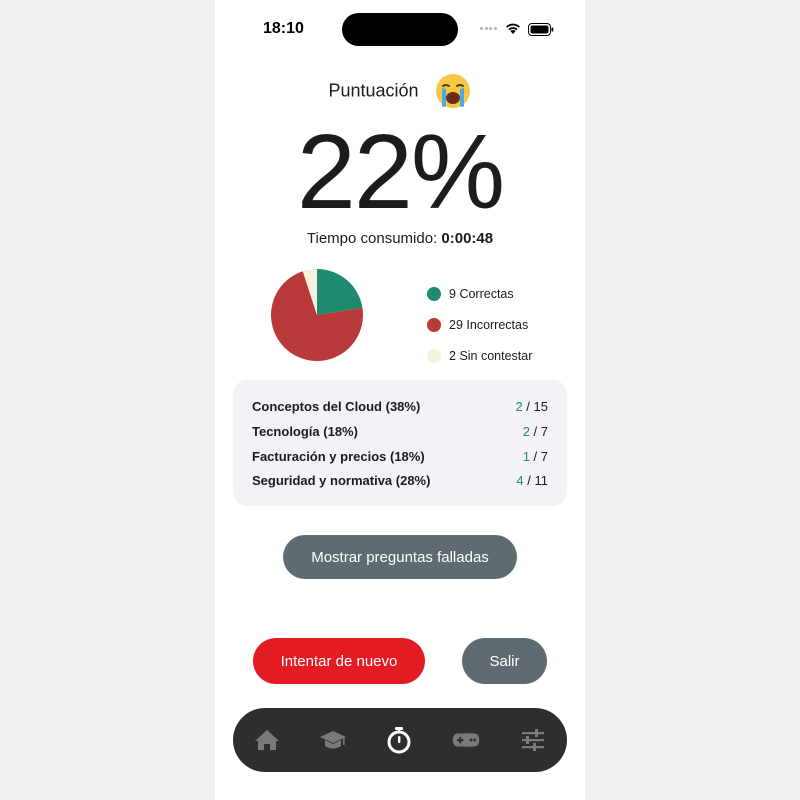 This screenshot has width=800, height=800. What do you see at coordinates (452, 355) in the screenshot?
I see `legend-count: 2` at bounding box center [452, 355].